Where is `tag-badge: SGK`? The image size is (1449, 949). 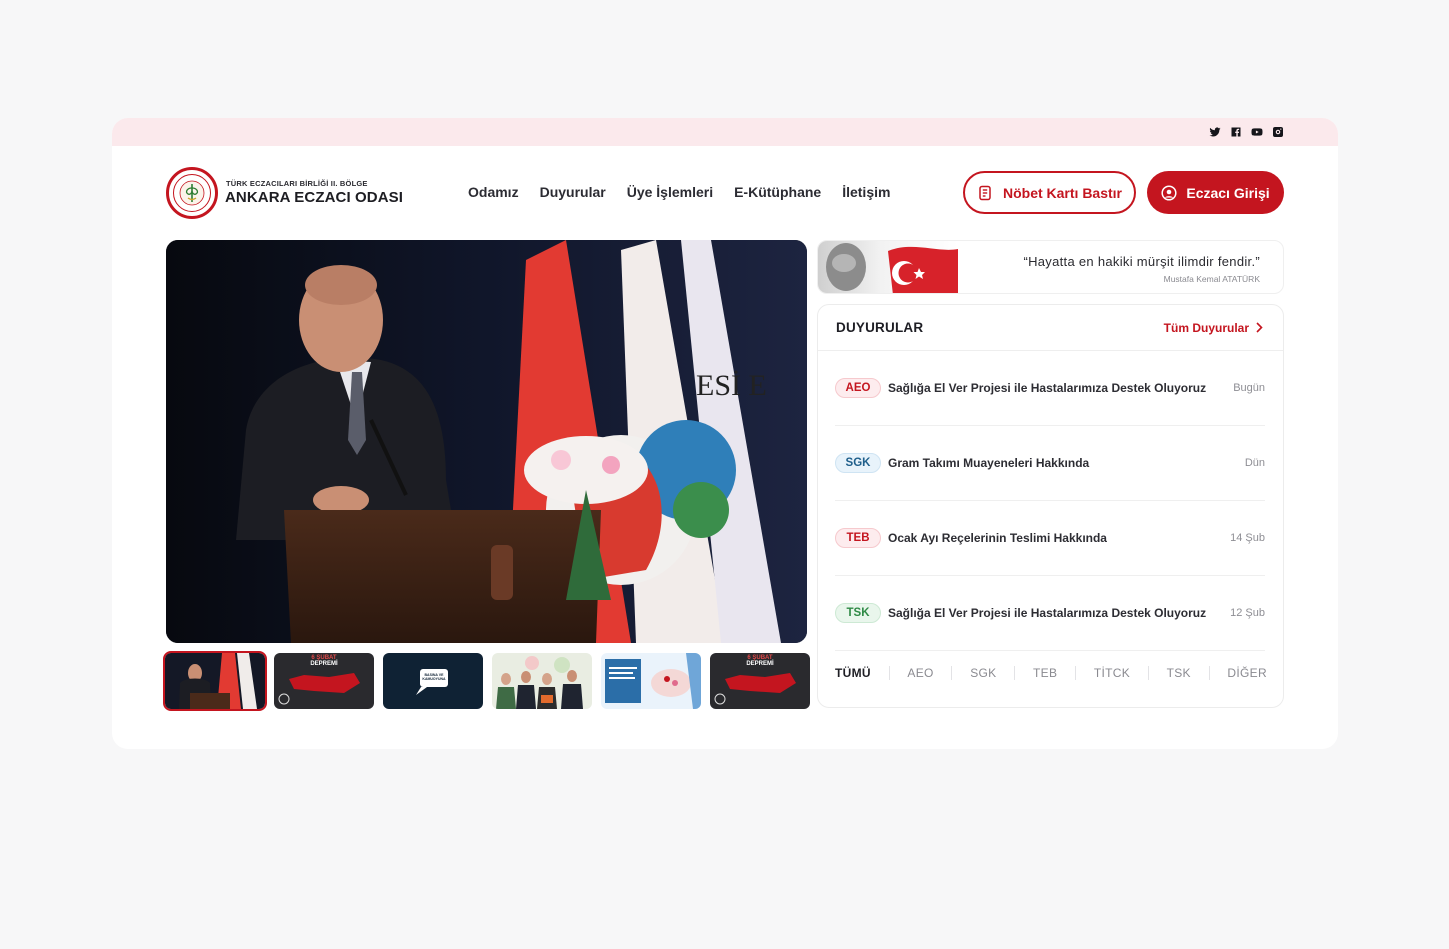
tag-badge: SGK is located at coordinates (858, 463).